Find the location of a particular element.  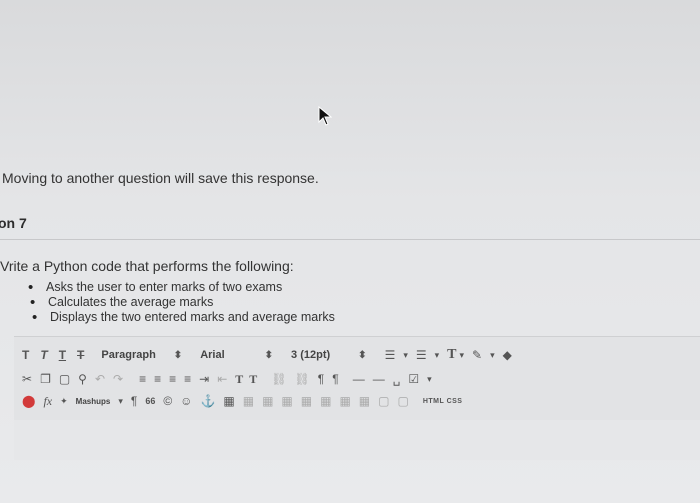

table-col-icon: ▦ is located at coordinates (267, 401).